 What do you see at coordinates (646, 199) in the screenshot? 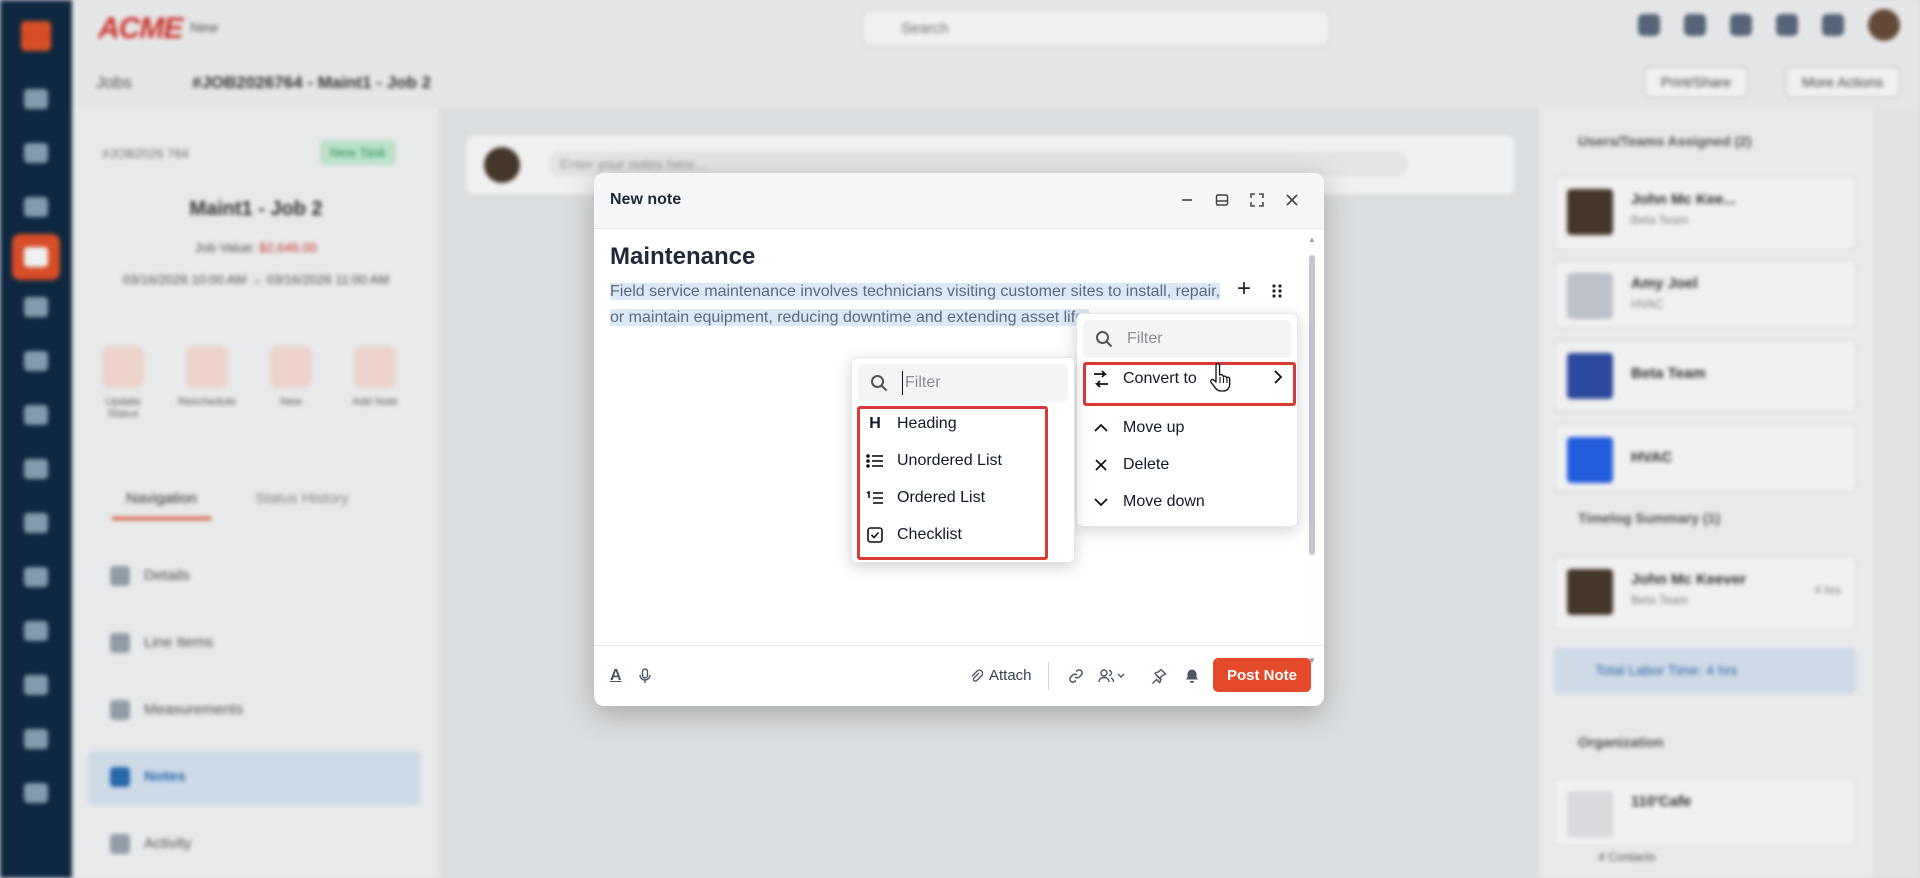
I see `modal-title: New note` at bounding box center [646, 199].